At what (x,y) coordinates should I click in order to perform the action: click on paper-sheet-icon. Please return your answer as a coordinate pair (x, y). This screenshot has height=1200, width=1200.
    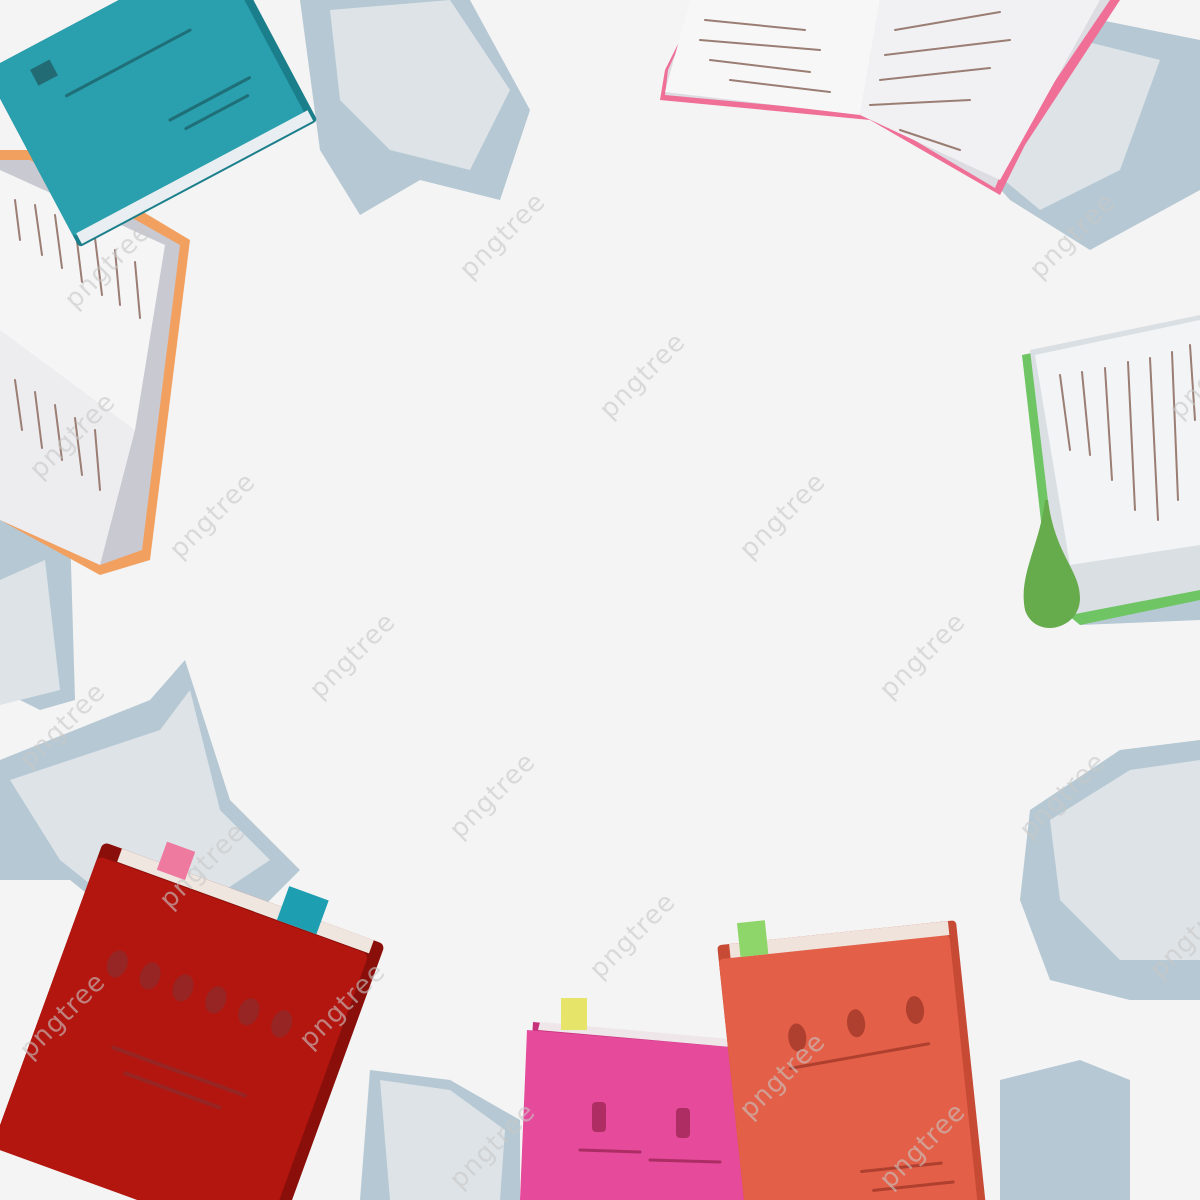
    Looking at the image, I should click on (1065, 1130).